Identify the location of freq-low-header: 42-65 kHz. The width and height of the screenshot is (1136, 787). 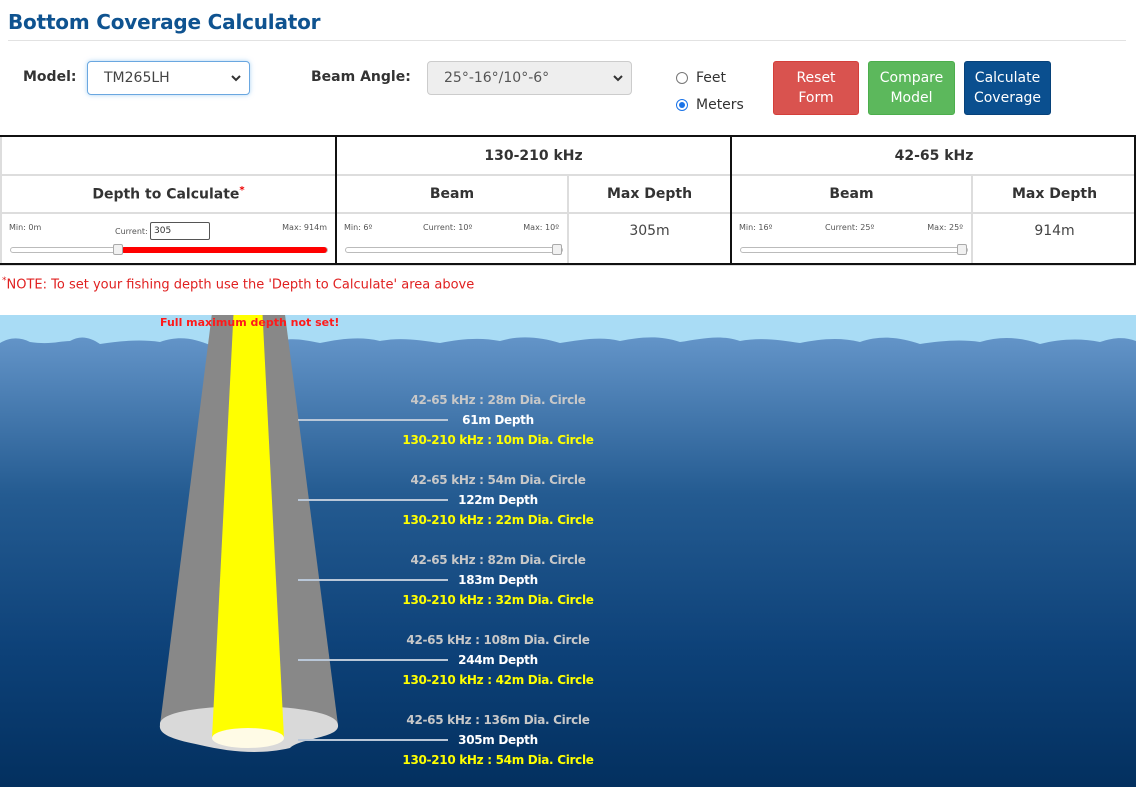
(932, 155).